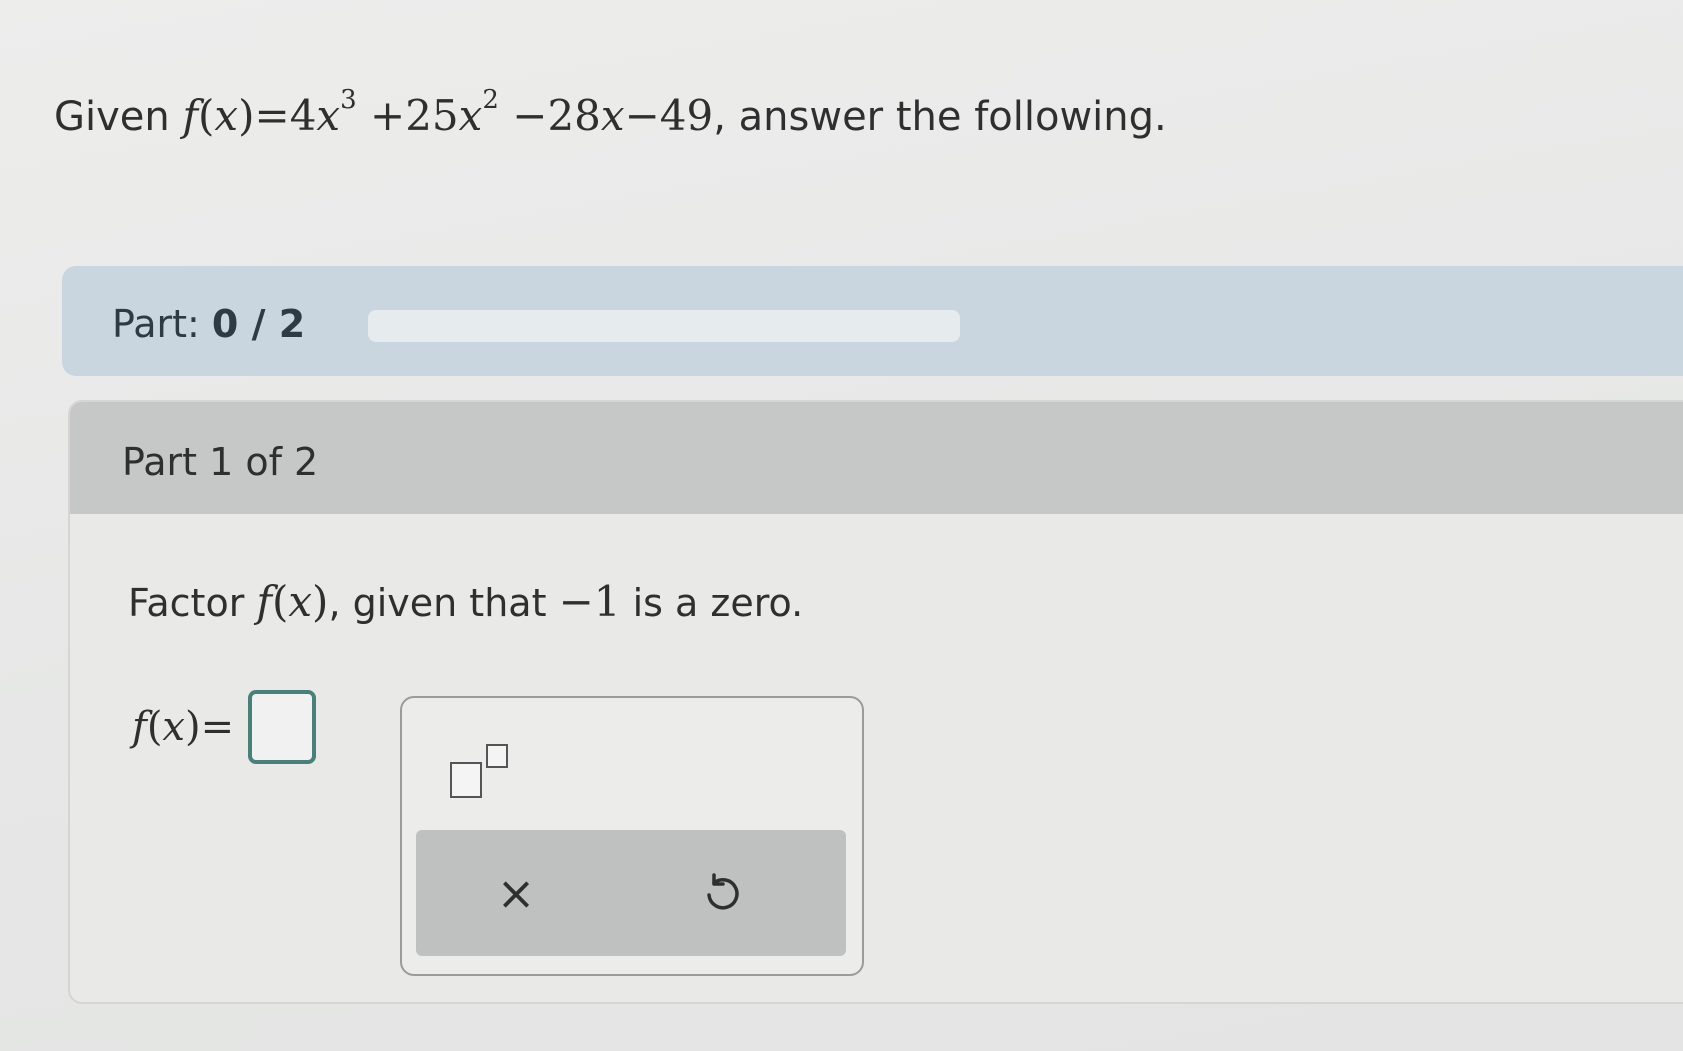  What do you see at coordinates (631, 893) in the screenshot?
I see `keypad-action-bar: ×` at bounding box center [631, 893].